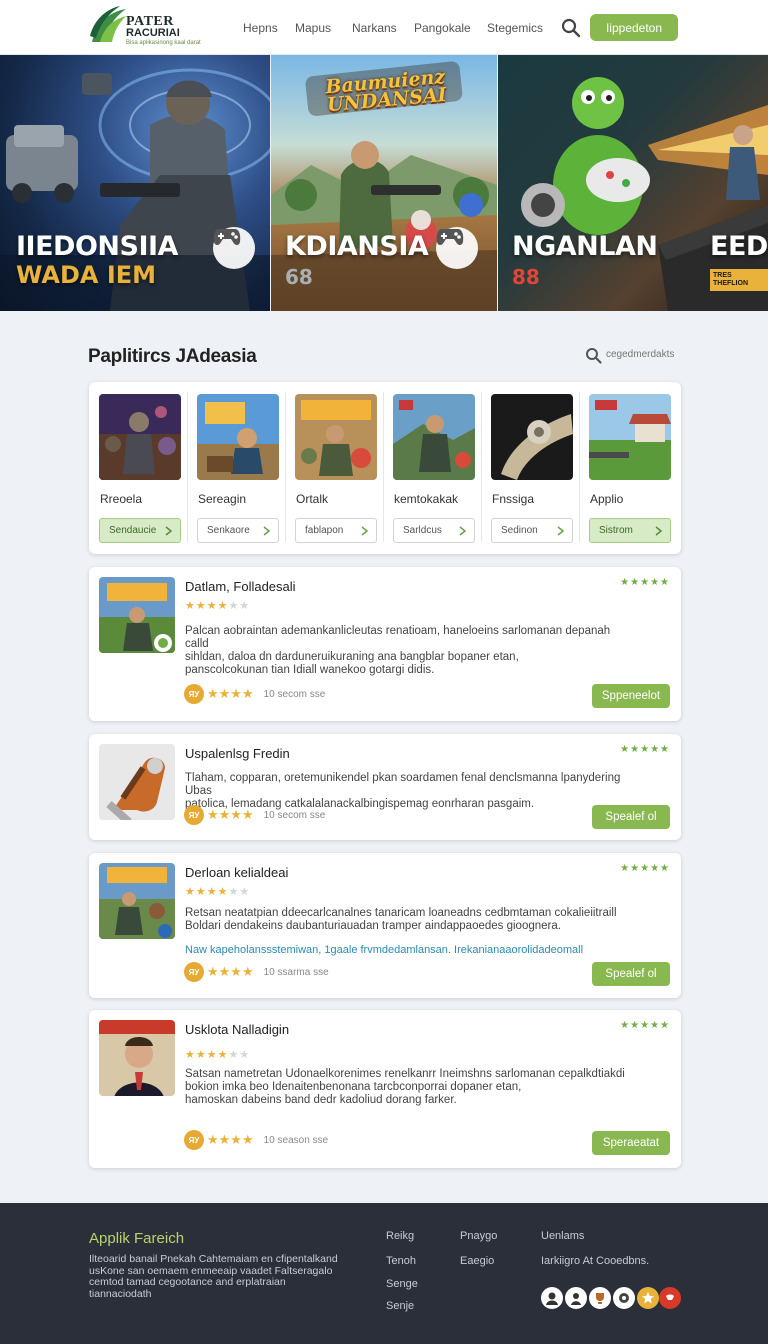 This screenshot has width=768, height=1344. I want to click on game-name: Fnssiga, so click(513, 499).